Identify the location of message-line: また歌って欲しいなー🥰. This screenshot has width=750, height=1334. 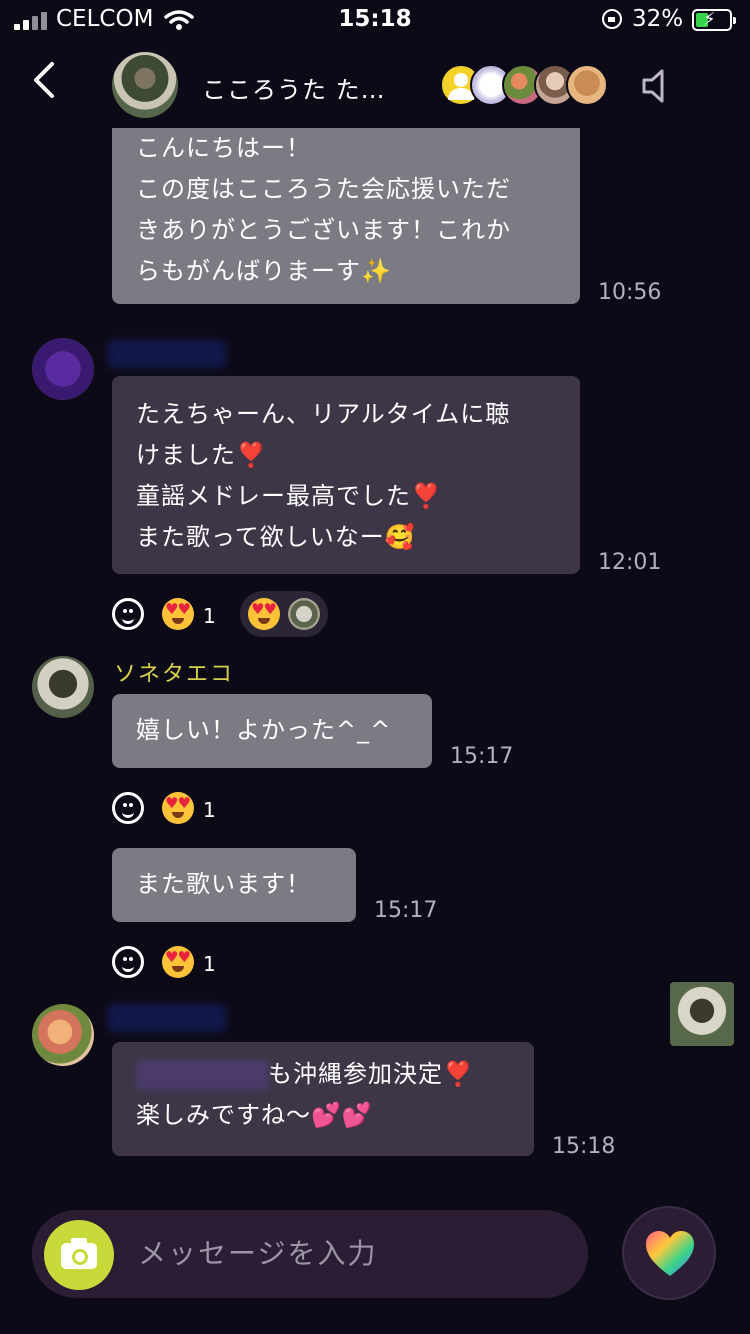
(276, 537).